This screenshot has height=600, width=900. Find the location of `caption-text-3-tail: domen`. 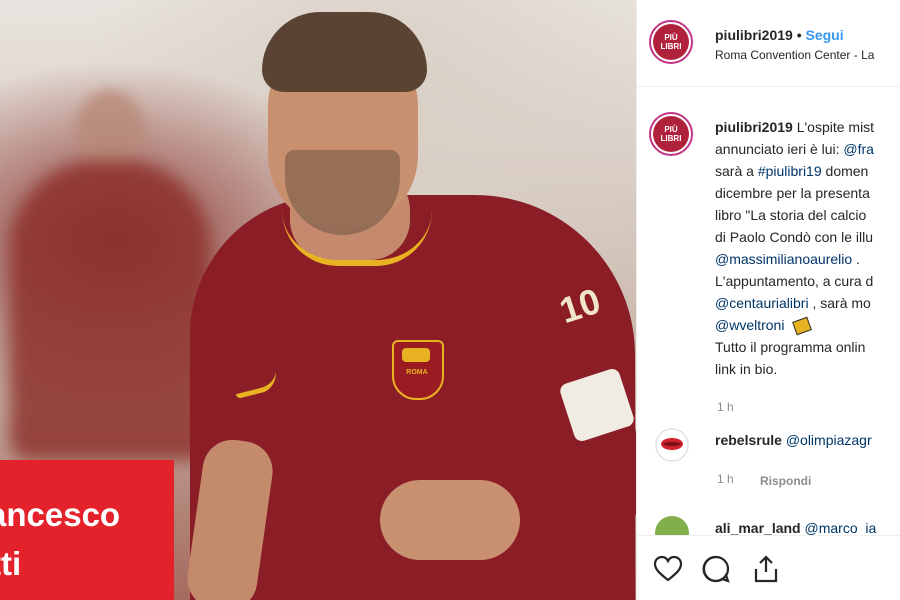

caption-text-3-tail: domen is located at coordinates (845, 171).